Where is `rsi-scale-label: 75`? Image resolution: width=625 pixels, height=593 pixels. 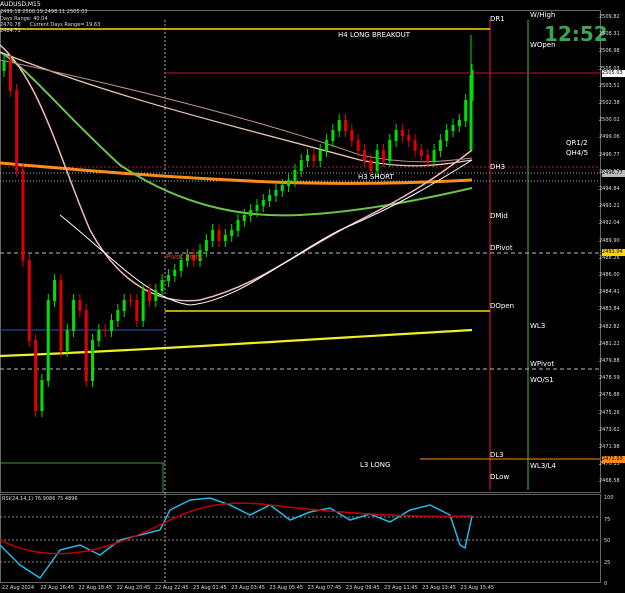
rsi-scale-label: 75 is located at coordinates (607, 519).